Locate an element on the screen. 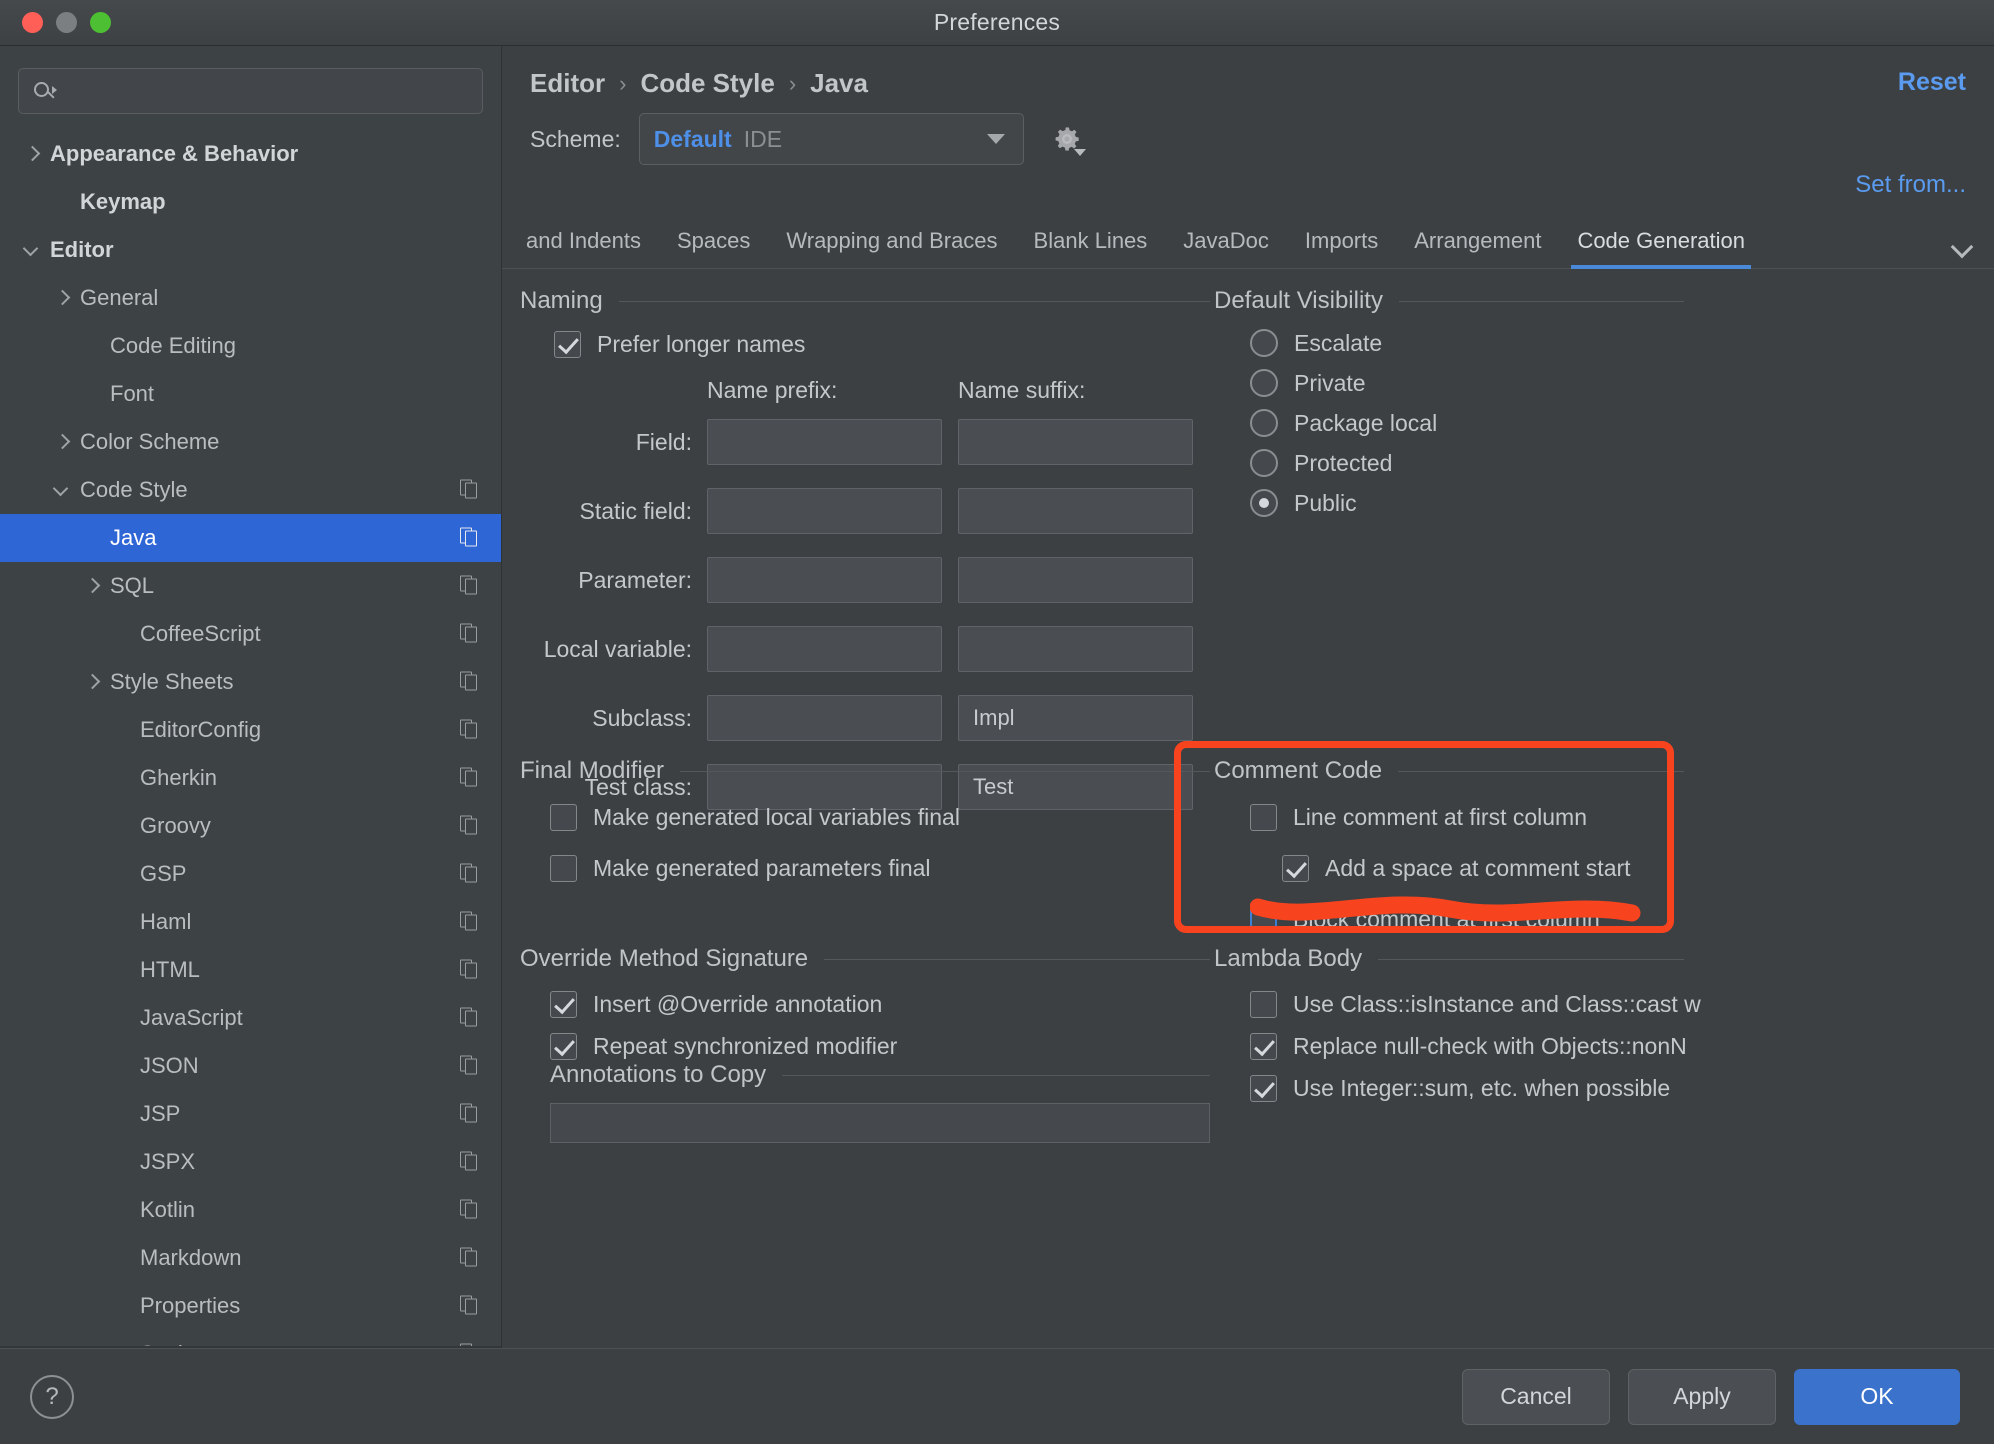  sidebar-item-coffeescript: CoffeeScript is located at coordinates (250, 634).